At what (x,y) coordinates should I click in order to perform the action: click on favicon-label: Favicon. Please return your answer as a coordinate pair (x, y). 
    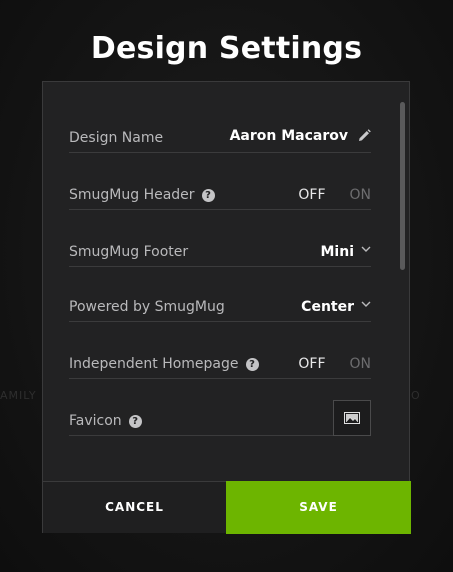
    Looking at the image, I should click on (95, 421).